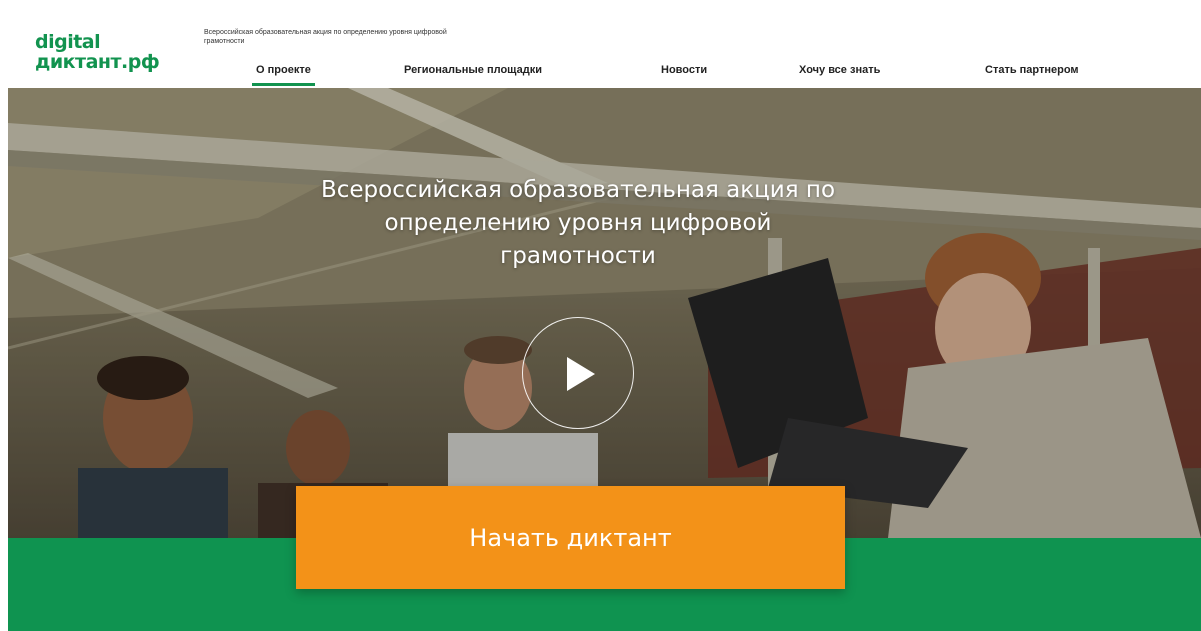 The height and width of the screenshot is (631, 1201). What do you see at coordinates (581, 374) in the screenshot?
I see `play-icon` at bounding box center [581, 374].